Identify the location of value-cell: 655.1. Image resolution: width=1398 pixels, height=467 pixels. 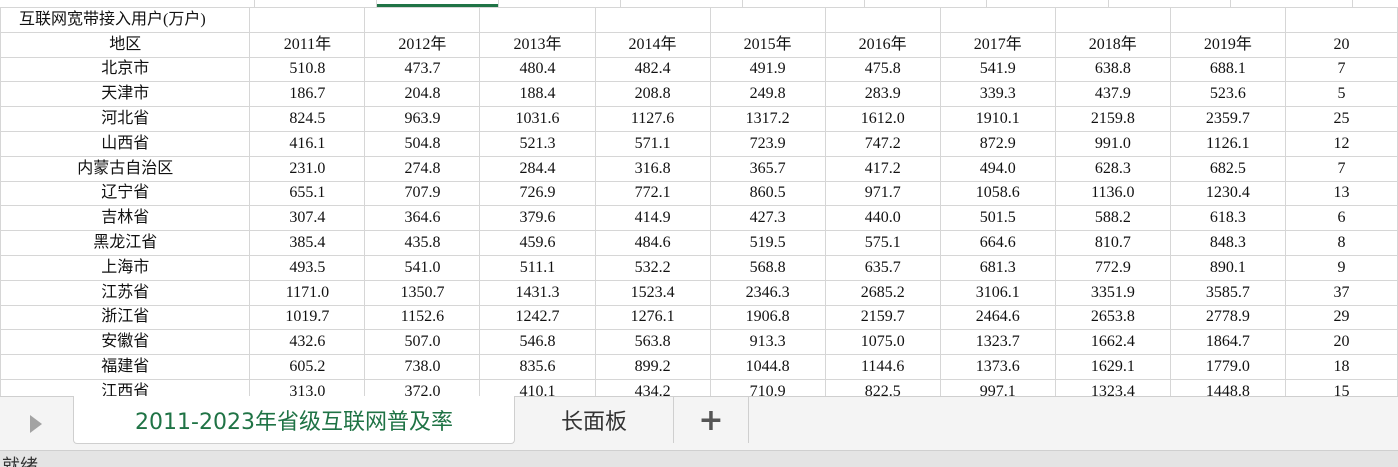
(307, 193).